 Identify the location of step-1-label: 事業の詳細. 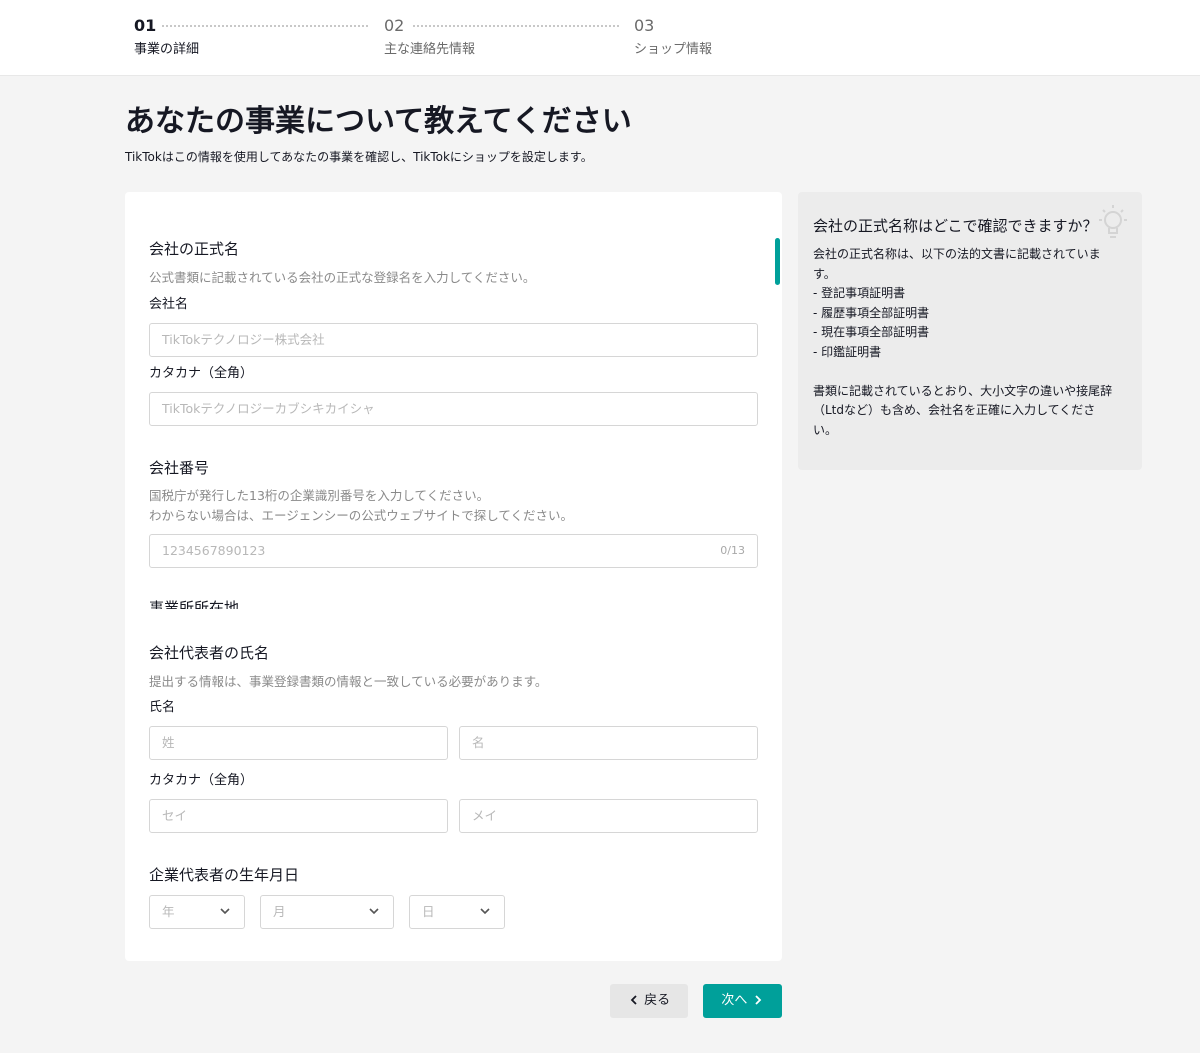
(167, 49).